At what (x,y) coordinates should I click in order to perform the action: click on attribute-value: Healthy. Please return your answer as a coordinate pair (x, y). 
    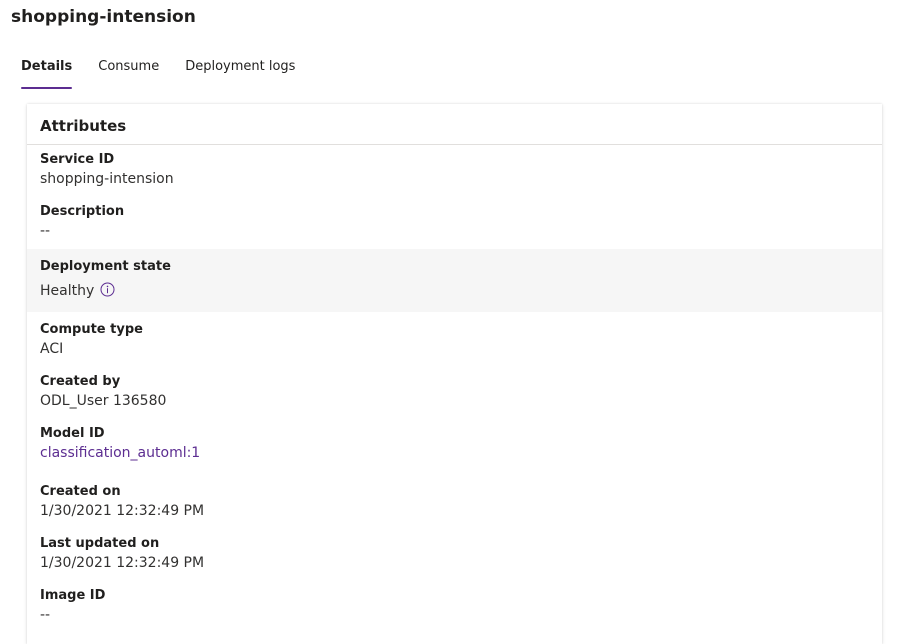
    Looking at the image, I should click on (67, 291).